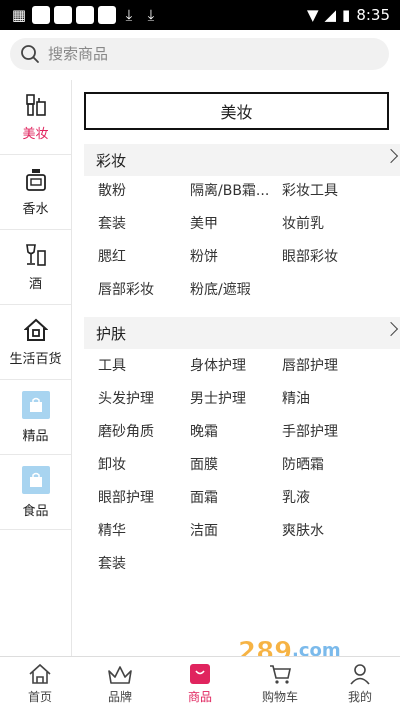 This screenshot has width=400, height=711. What do you see at coordinates (35, 209) in the screenshot?
I see `sidebar-item-label: 香水` at bounding box center [35, 209].